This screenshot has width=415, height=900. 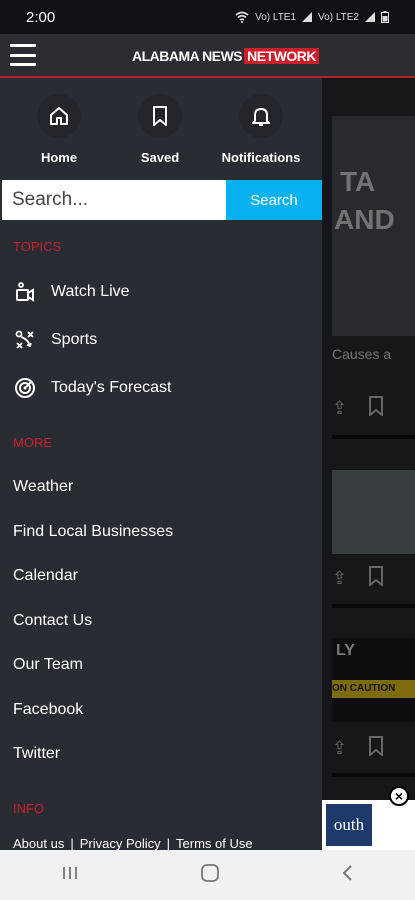 I want to click on topic-watch-live-label: Watch Live, so click(x=90, y=291).